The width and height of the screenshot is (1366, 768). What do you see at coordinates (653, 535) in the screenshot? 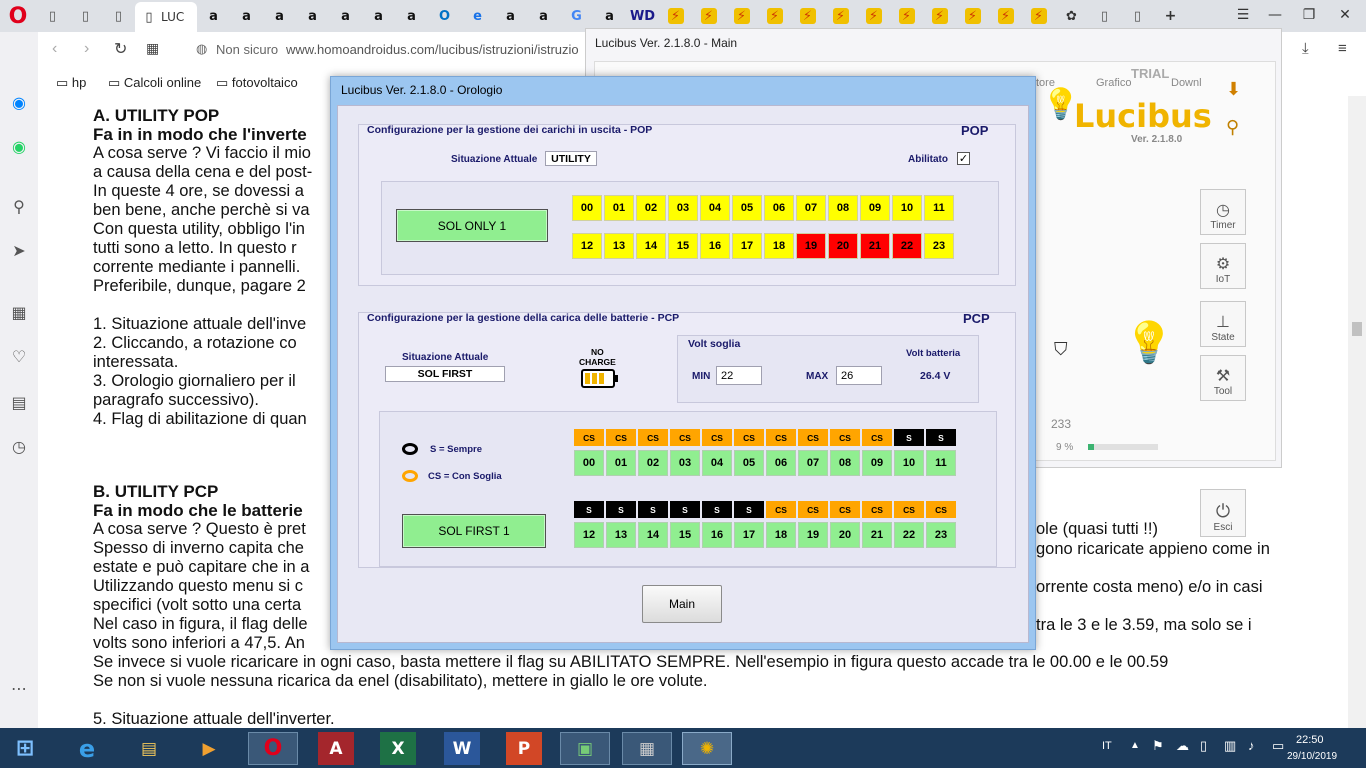
I see `pcp-hour-cell: 14` at bounding box center [653, 535].